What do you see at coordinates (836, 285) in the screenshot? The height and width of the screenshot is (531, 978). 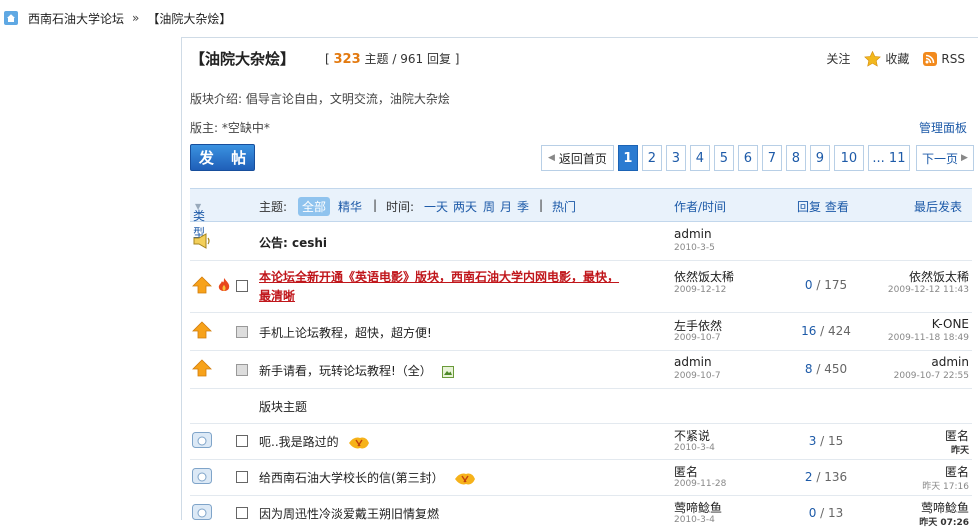 I see `view-count: 175` at bounding box center [836, 285].